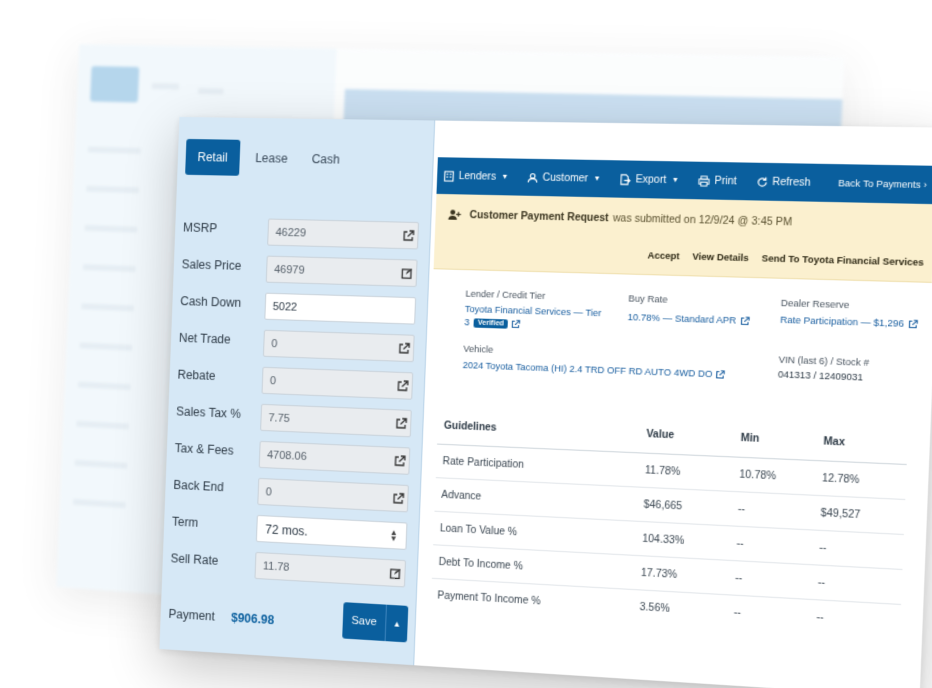 This screenshot has height=688, width=932. What do you see at coordinates (480, 564) in the screenshot?
I see `row-label: Debt To Income %` at bounding box center [480, 564].